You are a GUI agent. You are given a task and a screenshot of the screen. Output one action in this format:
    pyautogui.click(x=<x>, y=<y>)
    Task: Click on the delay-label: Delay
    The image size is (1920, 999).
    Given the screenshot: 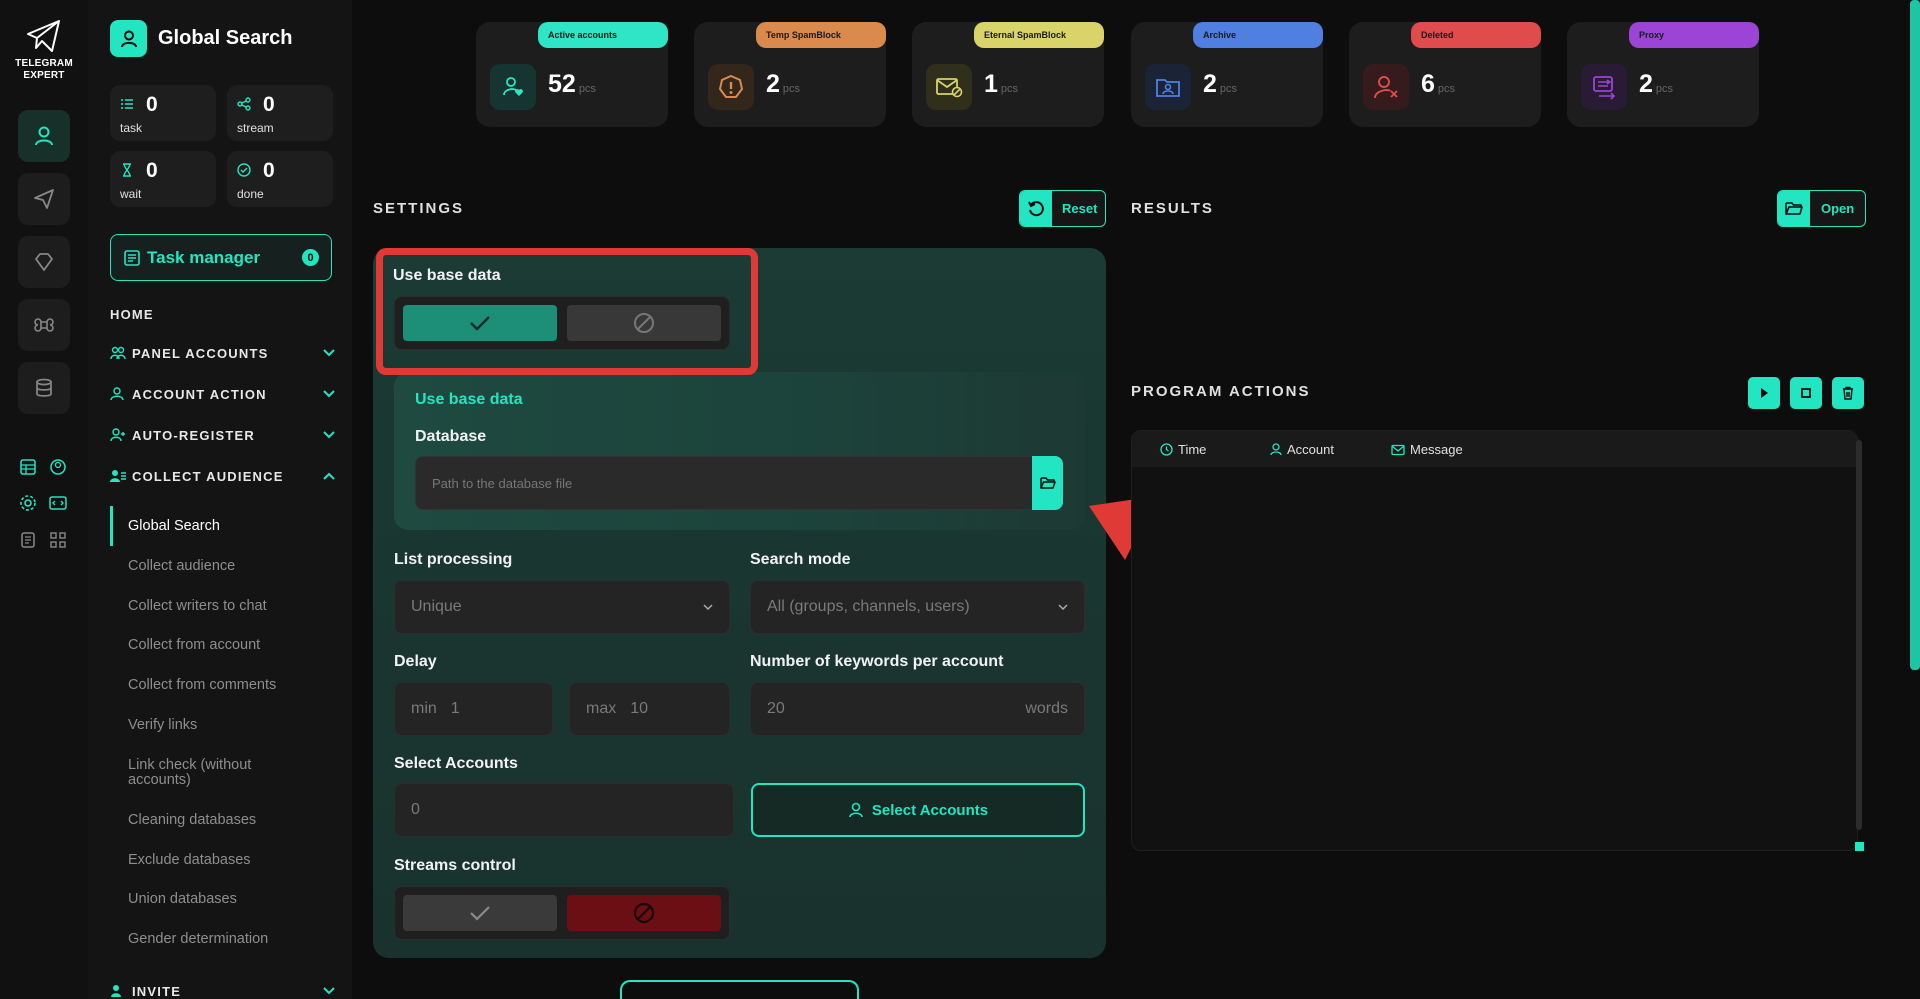 What is the action you would take?
    pyautogui.click(x=415, y=661)
    